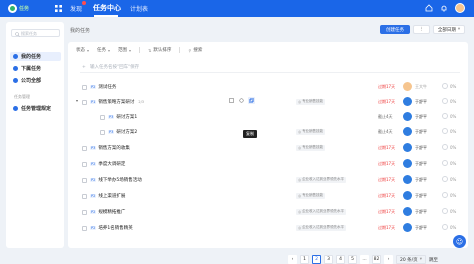 The image size is (474, 264). What do you see at coordinates (407, 179) in the screenshot?
I see `assignee-avatar` at bounding box center [407, 179].